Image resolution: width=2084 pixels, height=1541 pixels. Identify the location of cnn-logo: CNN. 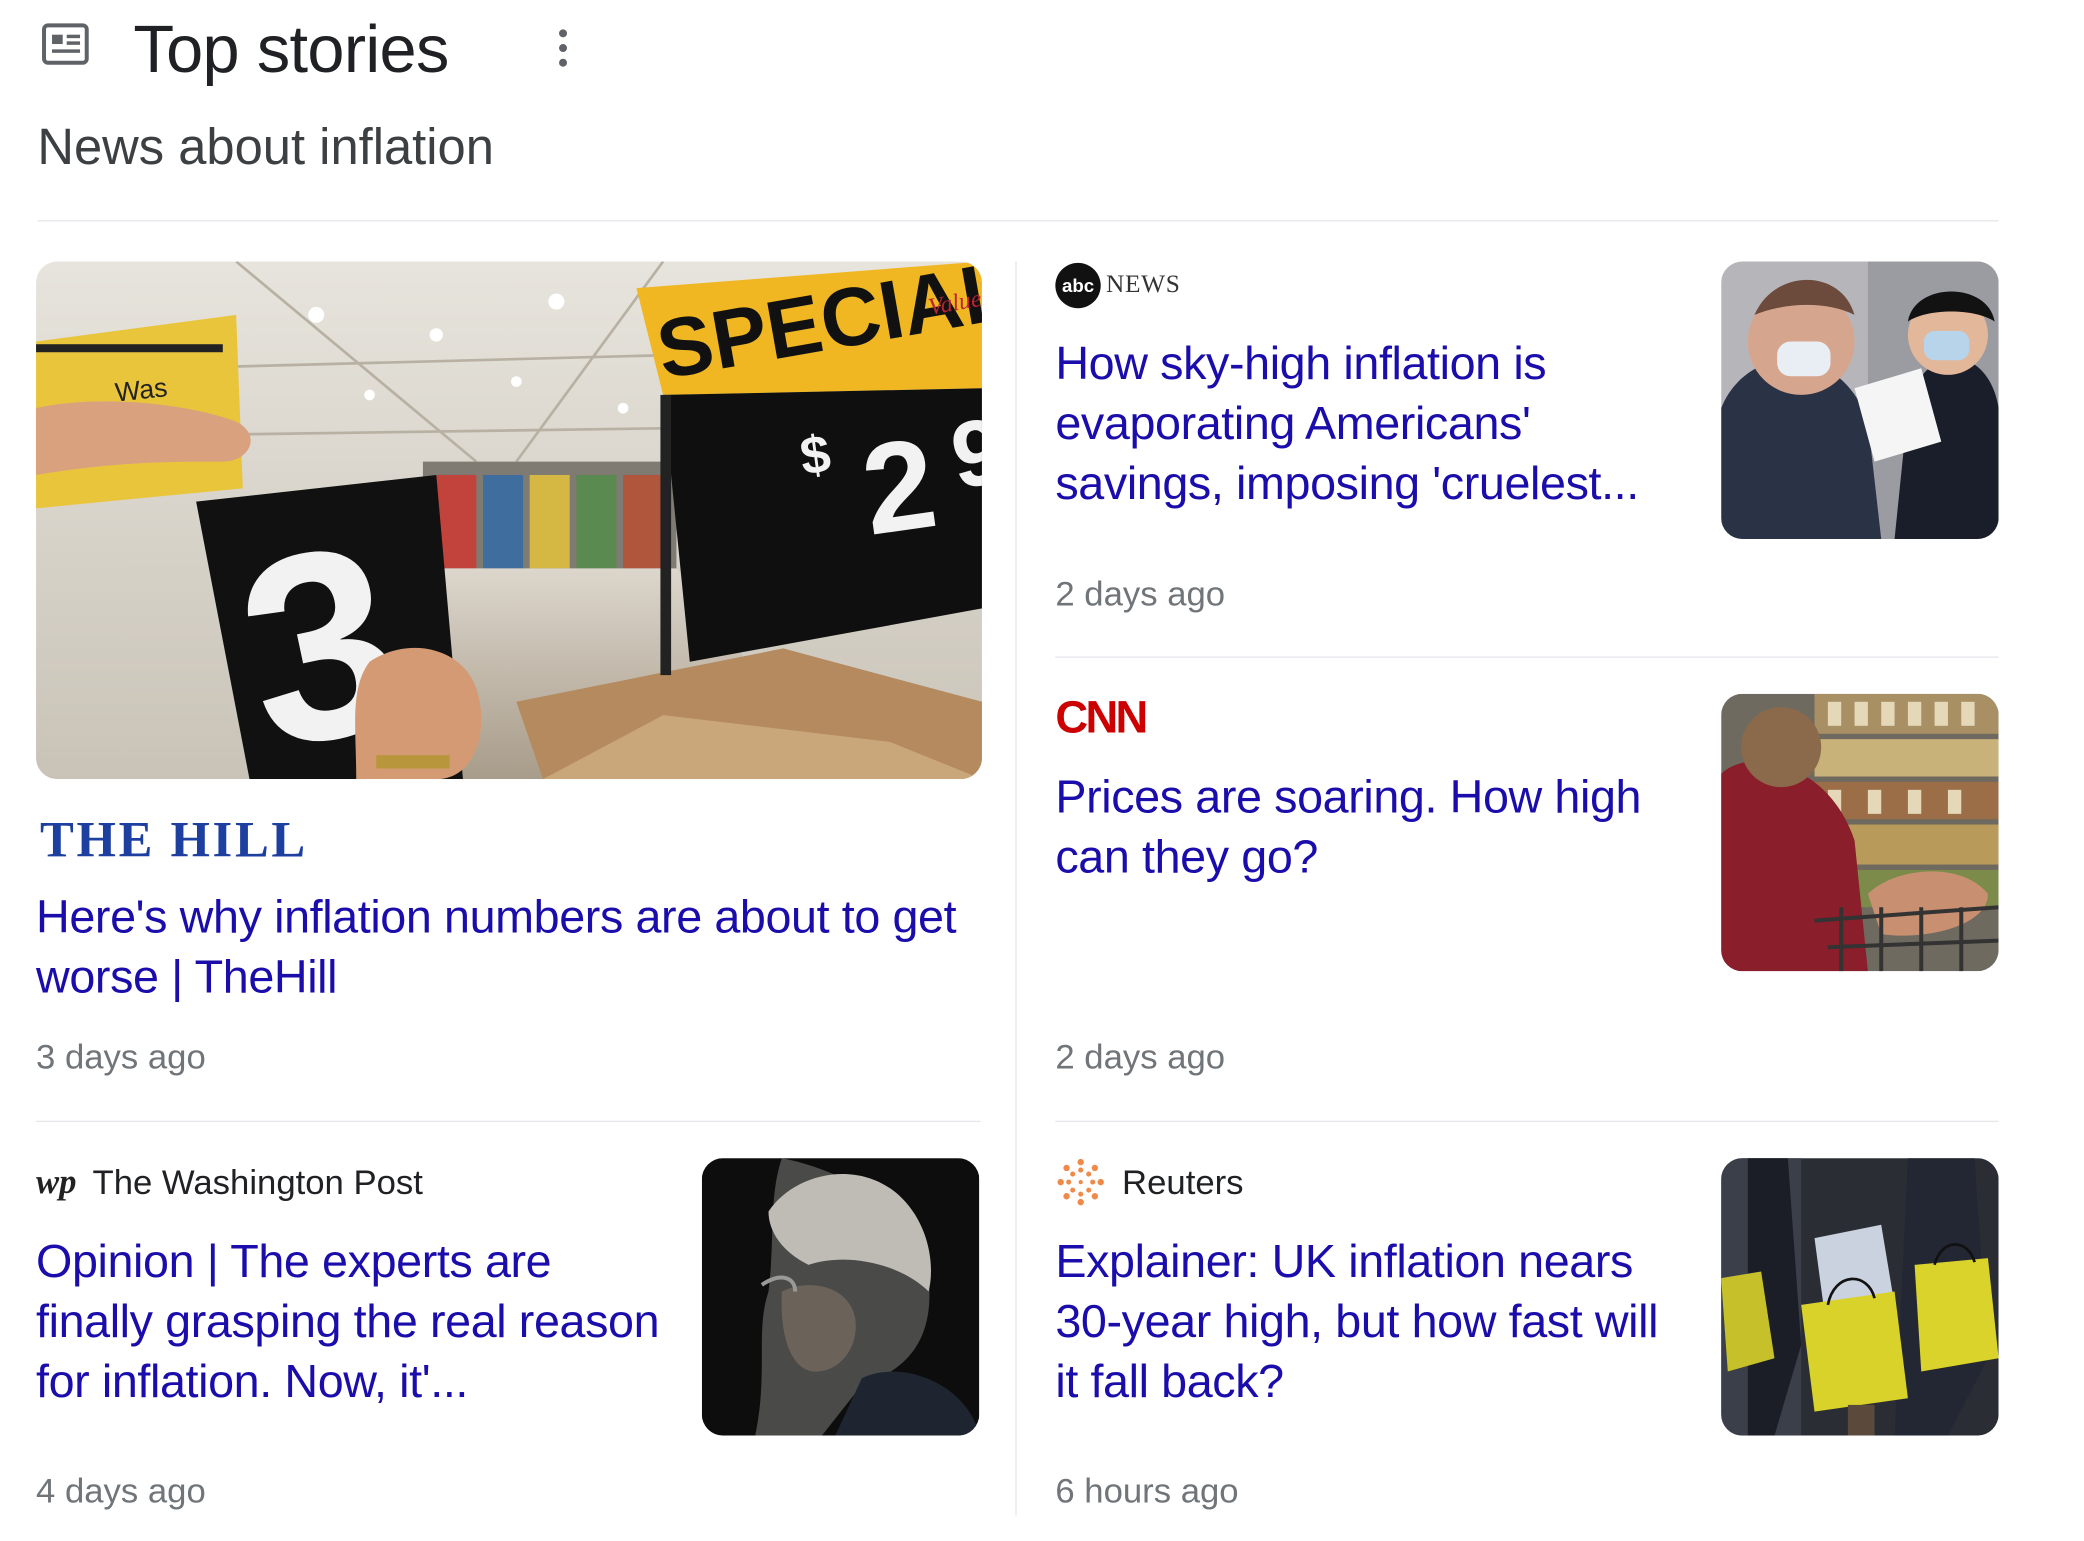
(1101, 718).